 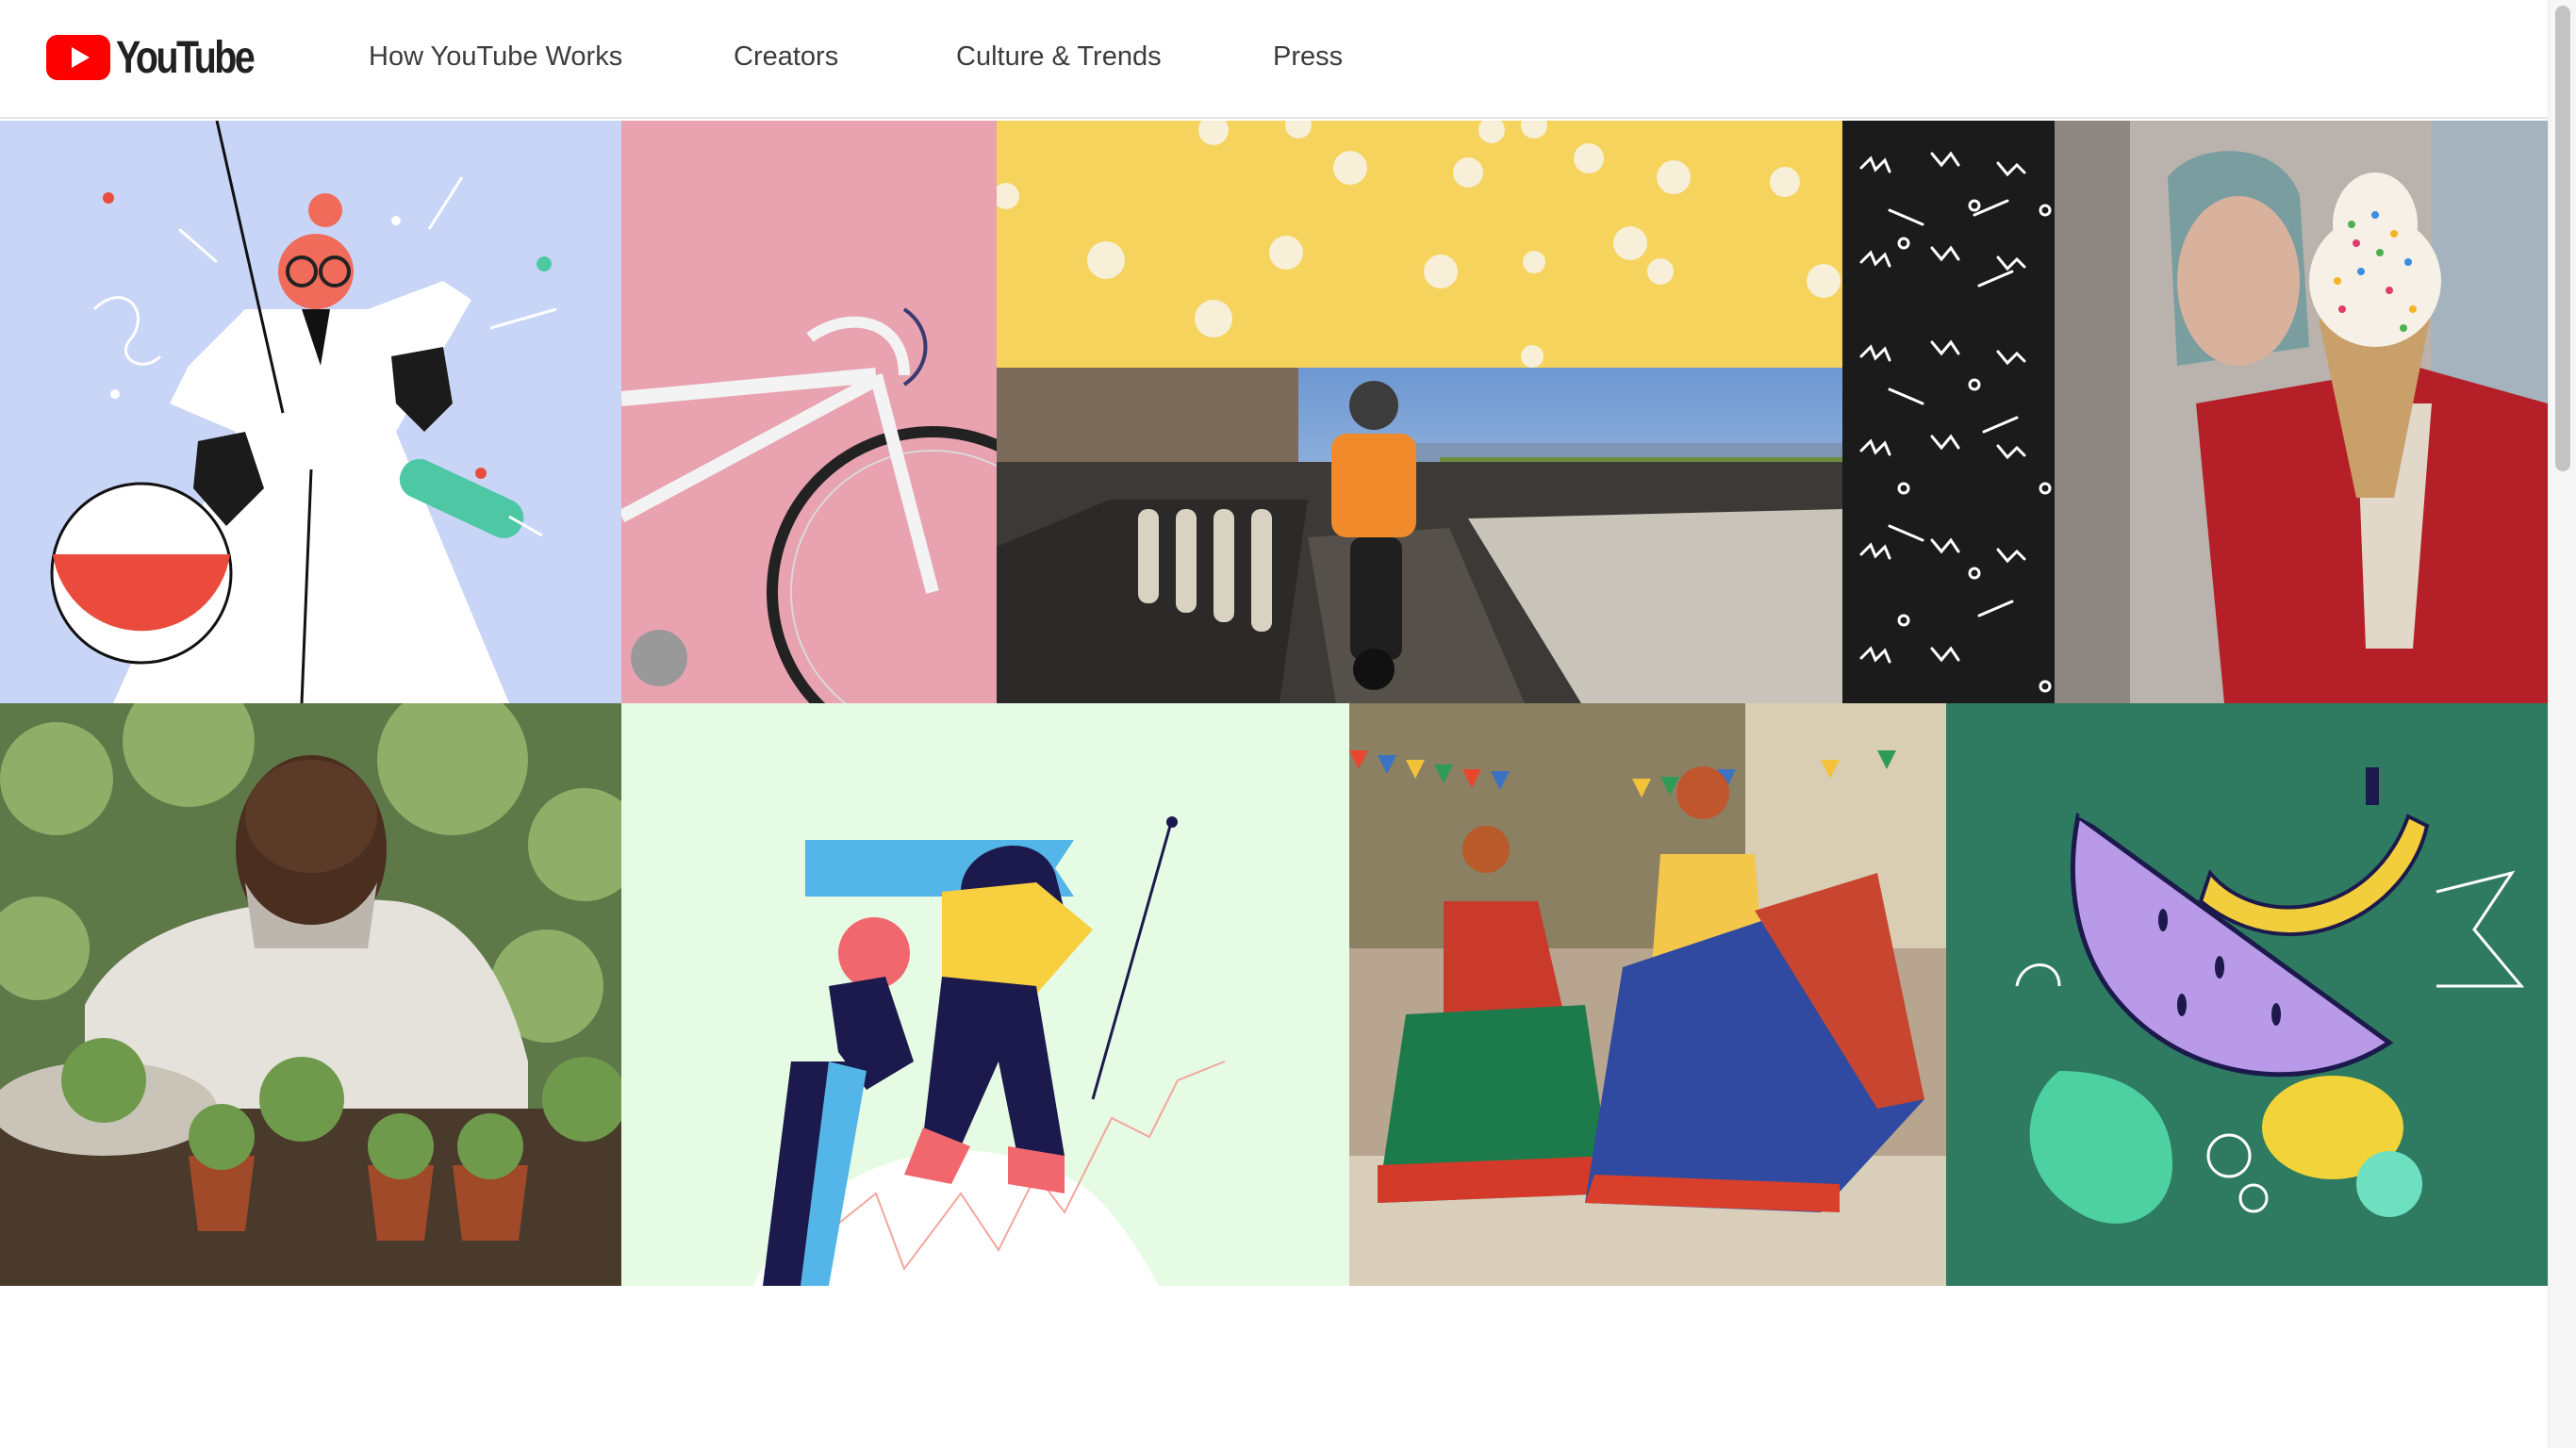 I want to click on gardener-photo, so click(x=310, y=994).